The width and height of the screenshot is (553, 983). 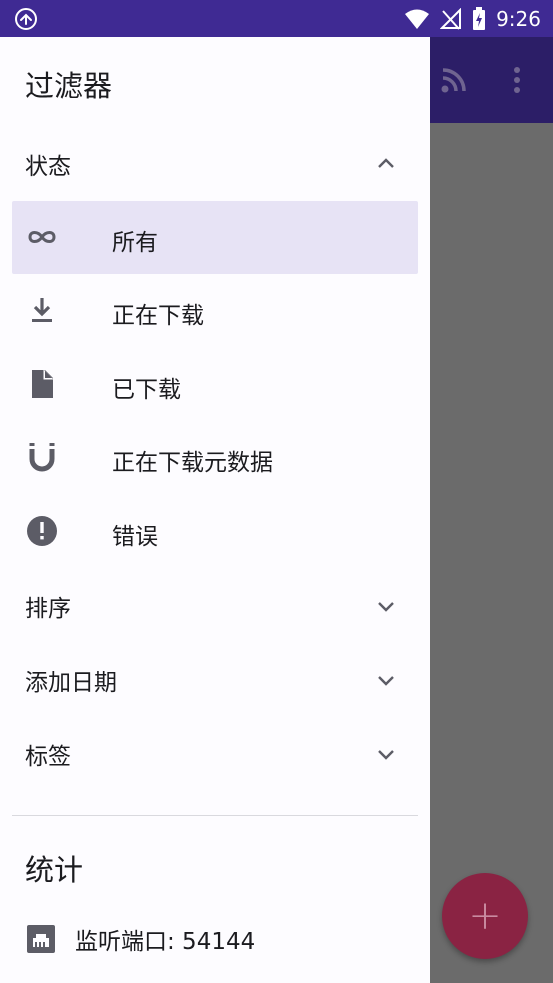 I want to click on filter-item-label: 所有, so click(x=135, y=243).